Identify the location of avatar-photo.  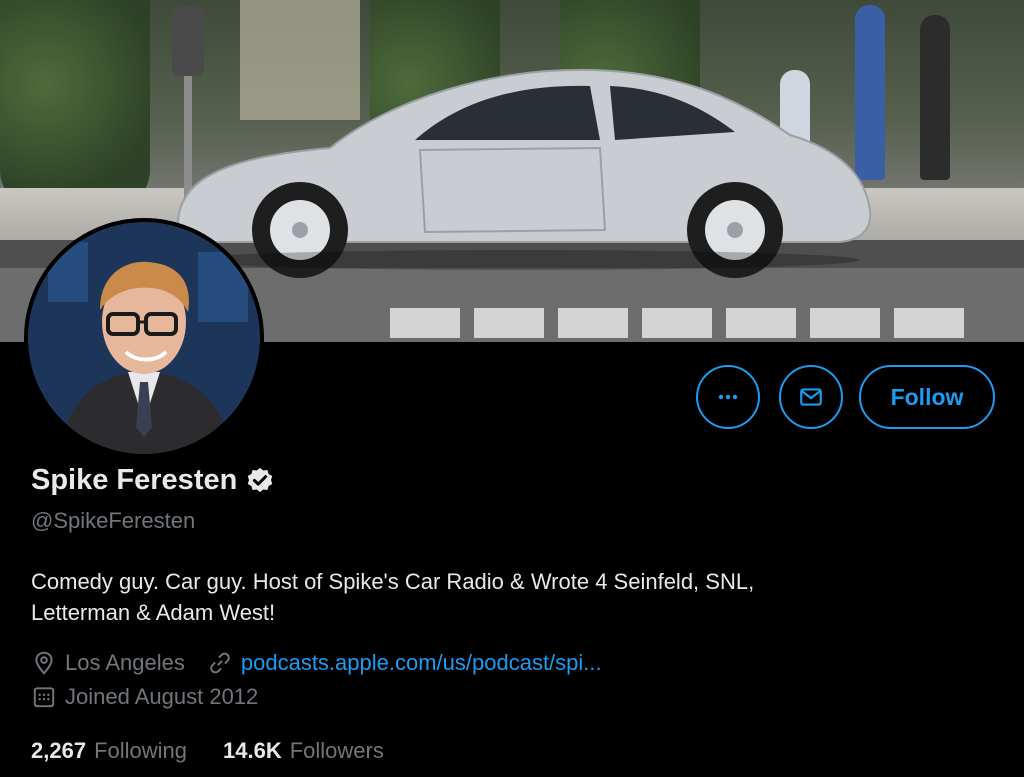
(144, 338).